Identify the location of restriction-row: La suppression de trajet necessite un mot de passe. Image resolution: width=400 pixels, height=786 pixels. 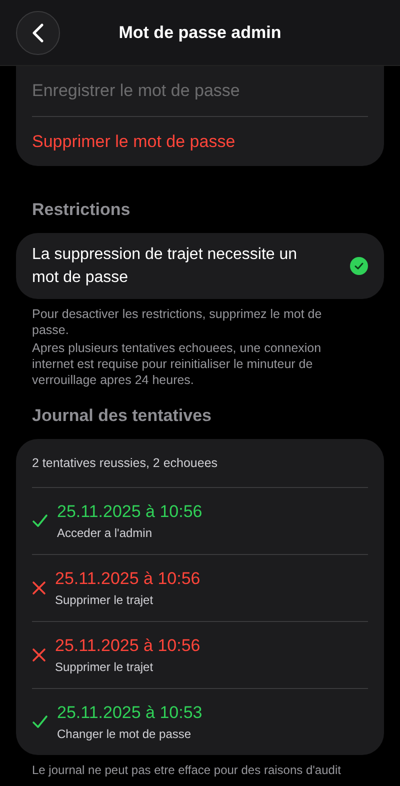
(200, 265).